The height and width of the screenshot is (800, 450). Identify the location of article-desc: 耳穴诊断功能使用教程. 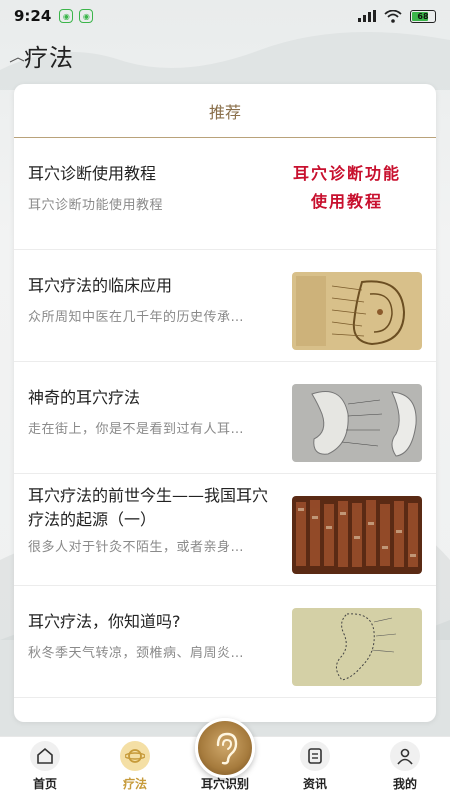
(96, 205).